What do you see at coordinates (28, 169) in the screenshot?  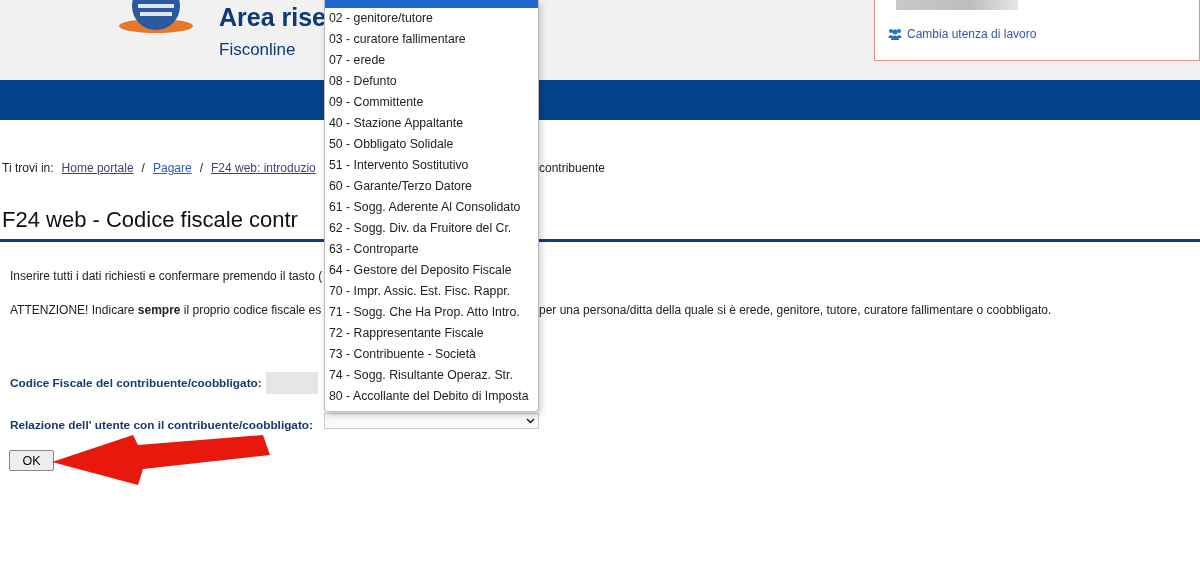 I see `breadcrumb-label: Ti trovi in:` at bounding box center [28, 169].